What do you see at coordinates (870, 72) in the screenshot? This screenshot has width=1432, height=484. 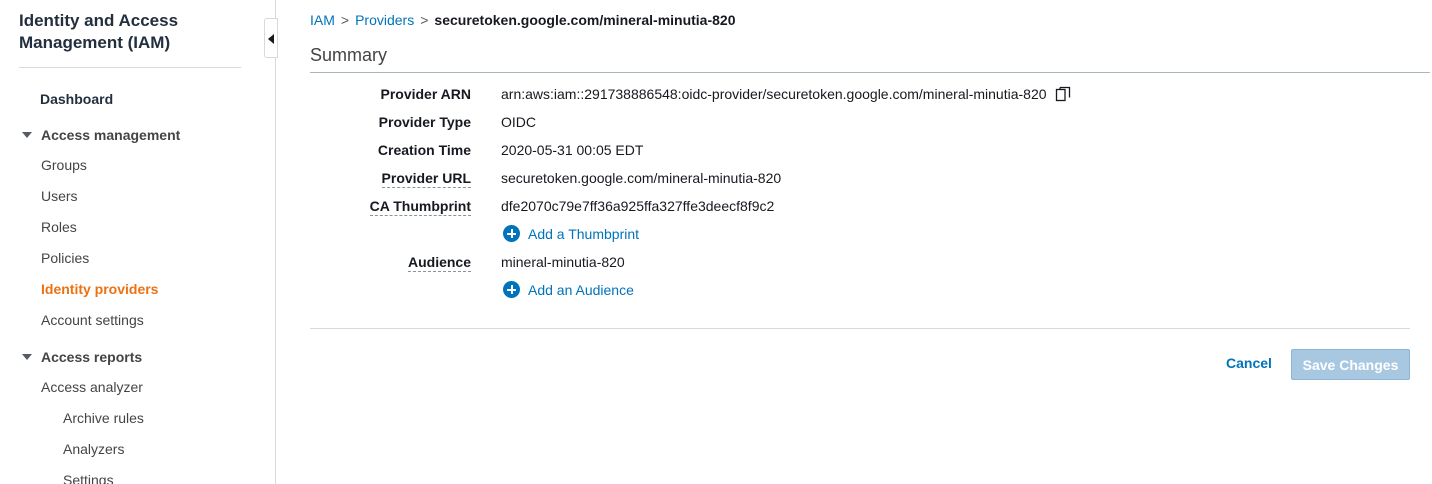 I see `summary-divider` at bounding box center [870, 72].